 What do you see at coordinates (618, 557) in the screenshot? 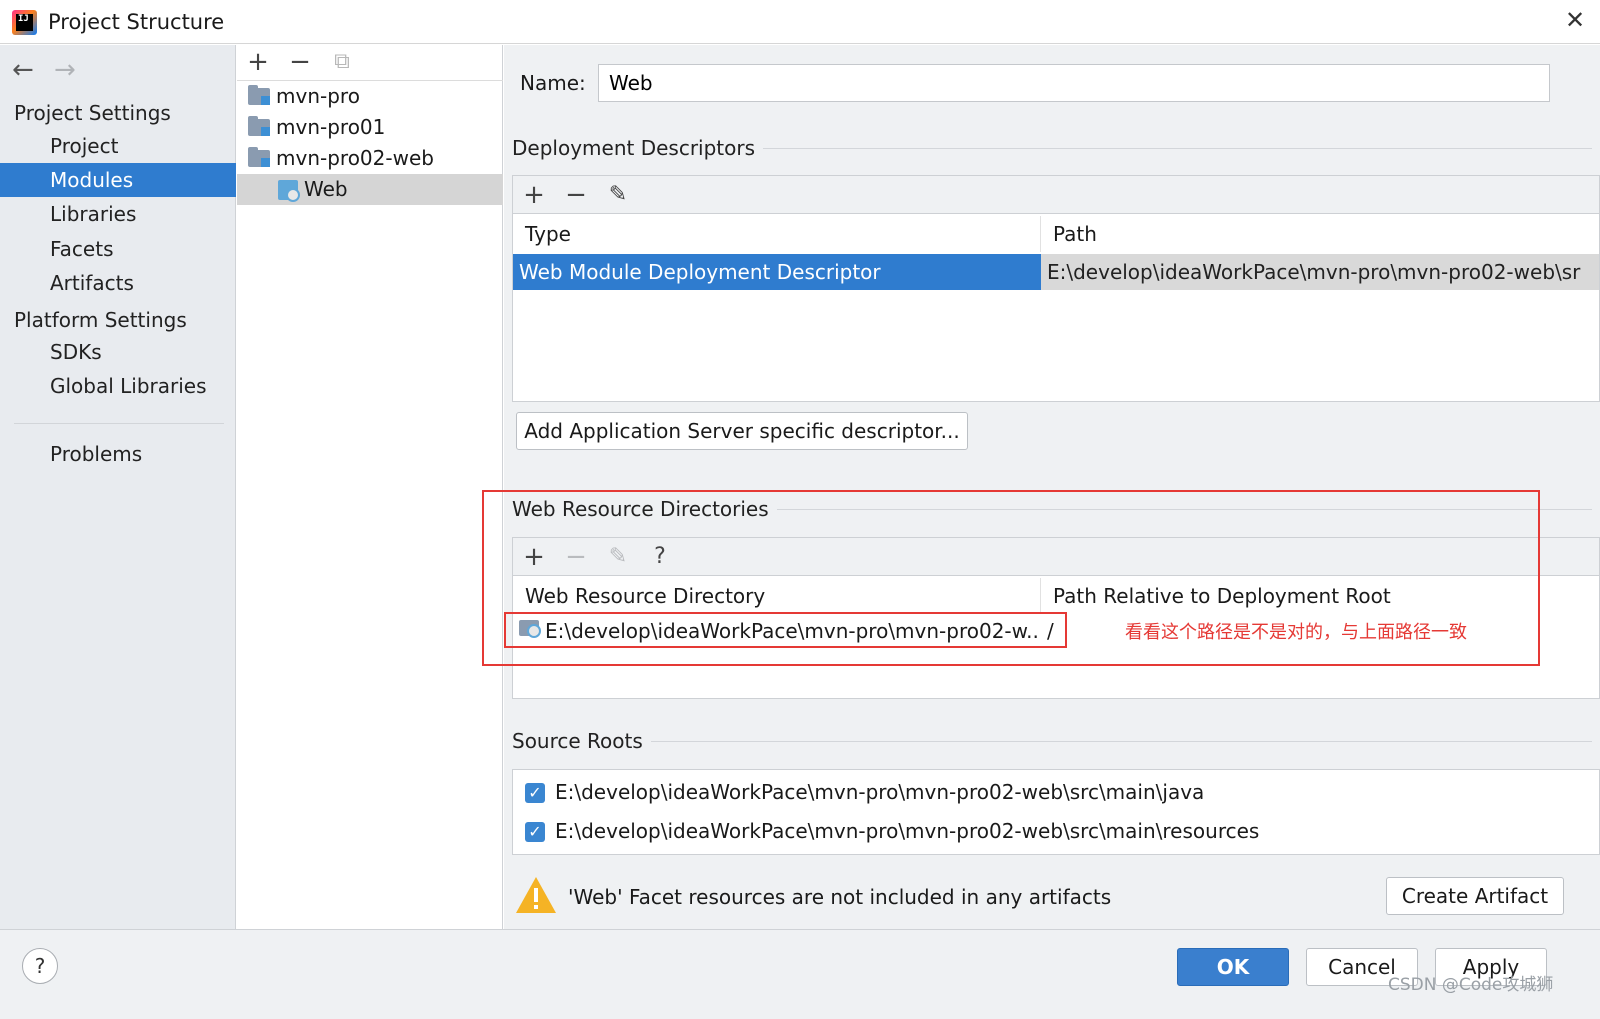
I see `edit-web-resource-button: ✎` at bounding box center [618, 557].